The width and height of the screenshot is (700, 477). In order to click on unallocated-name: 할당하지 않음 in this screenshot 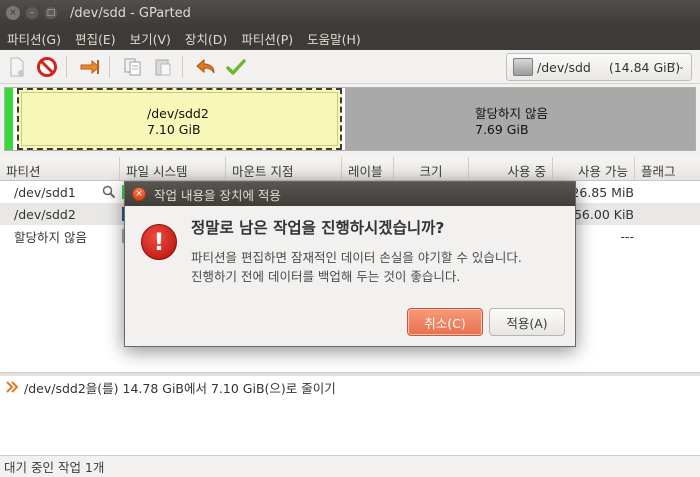, I will do `click(511, 113)`.